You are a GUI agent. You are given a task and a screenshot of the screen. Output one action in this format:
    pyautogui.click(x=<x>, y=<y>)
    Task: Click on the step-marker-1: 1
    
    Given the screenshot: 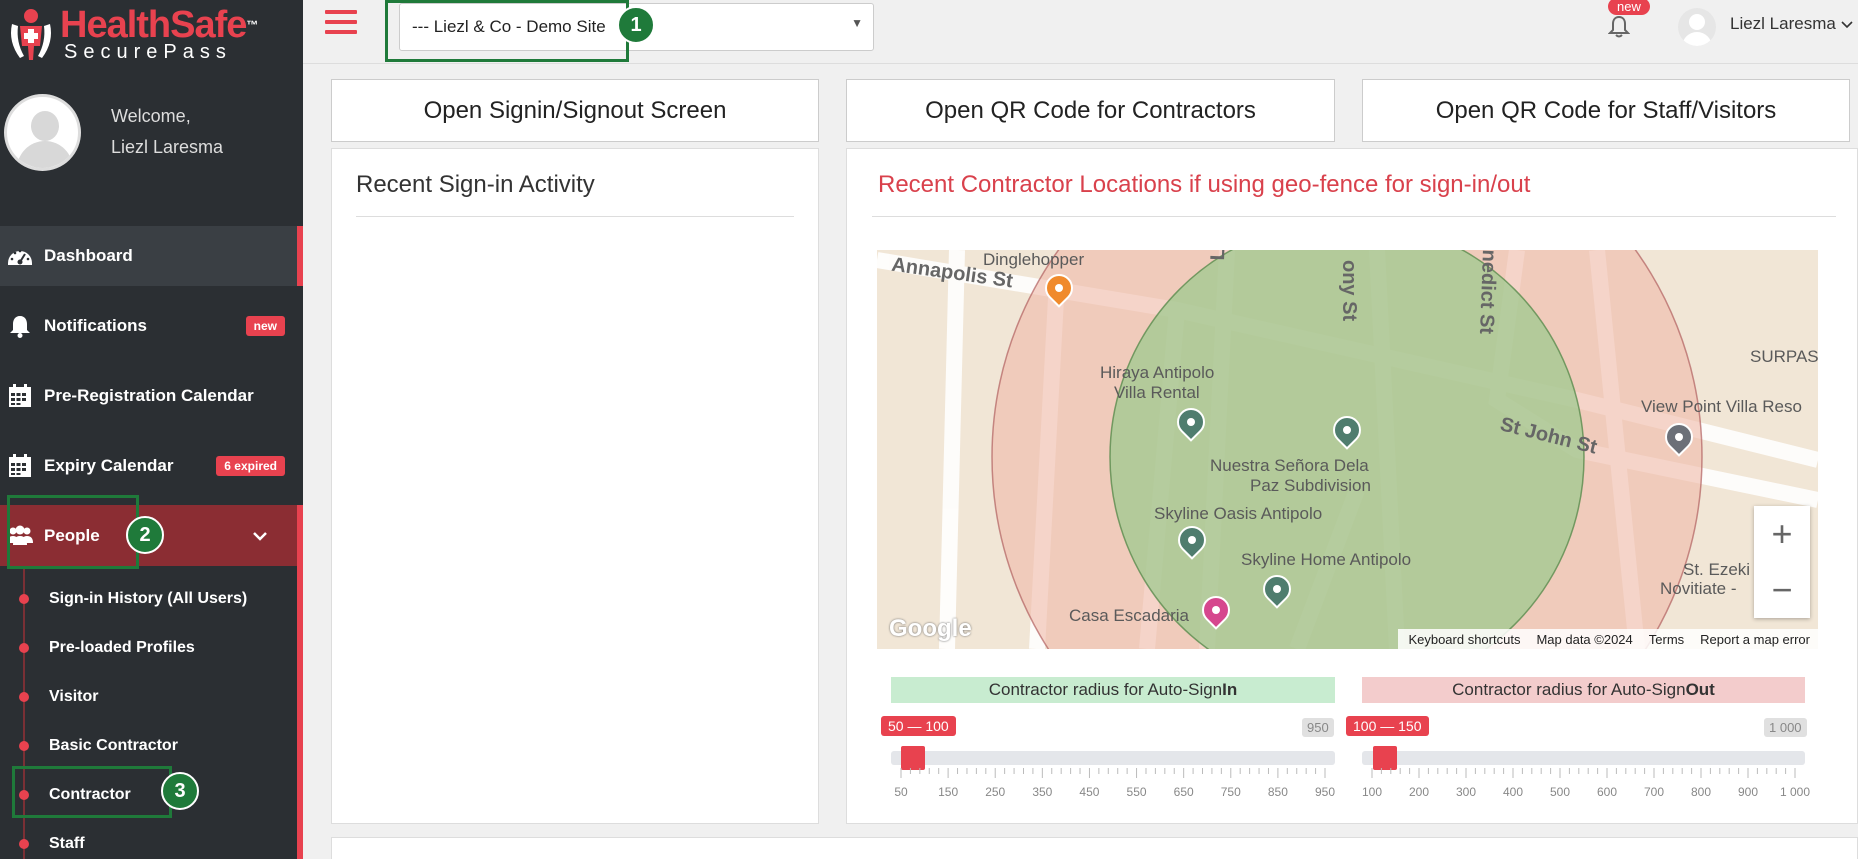 What is the action you would take?
    pyautogui.click(x=636, y=25)
    